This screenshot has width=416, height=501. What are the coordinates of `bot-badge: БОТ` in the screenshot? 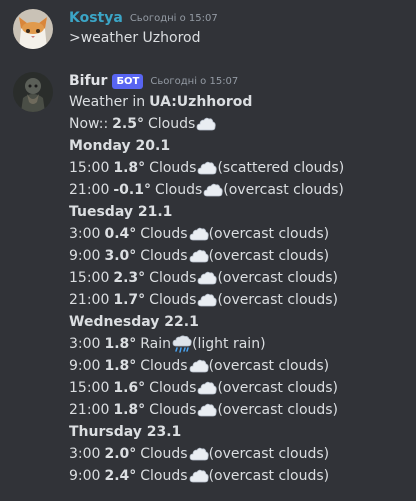 It's located at (128, 81).